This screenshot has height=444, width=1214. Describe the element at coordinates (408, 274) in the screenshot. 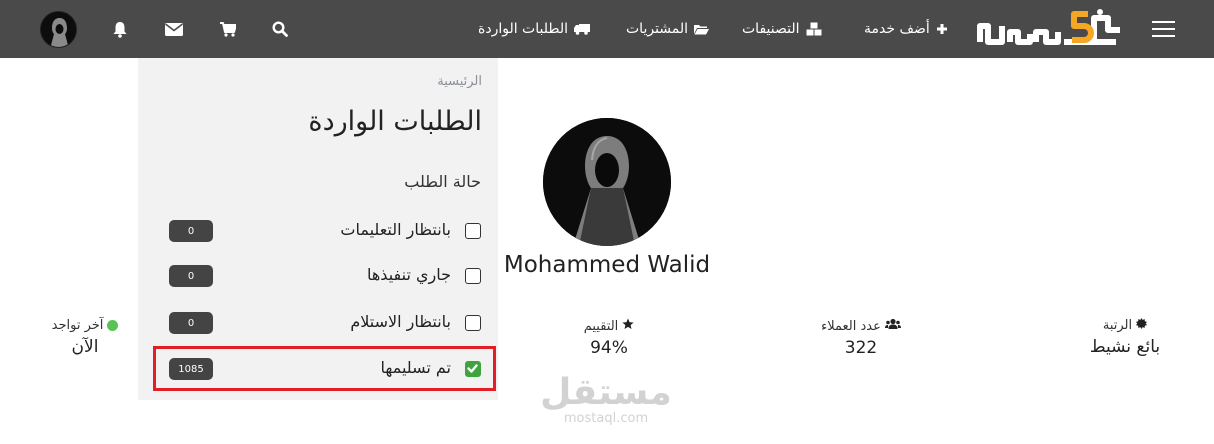

I see `filter-label: جاري تنفيذها` at that location.